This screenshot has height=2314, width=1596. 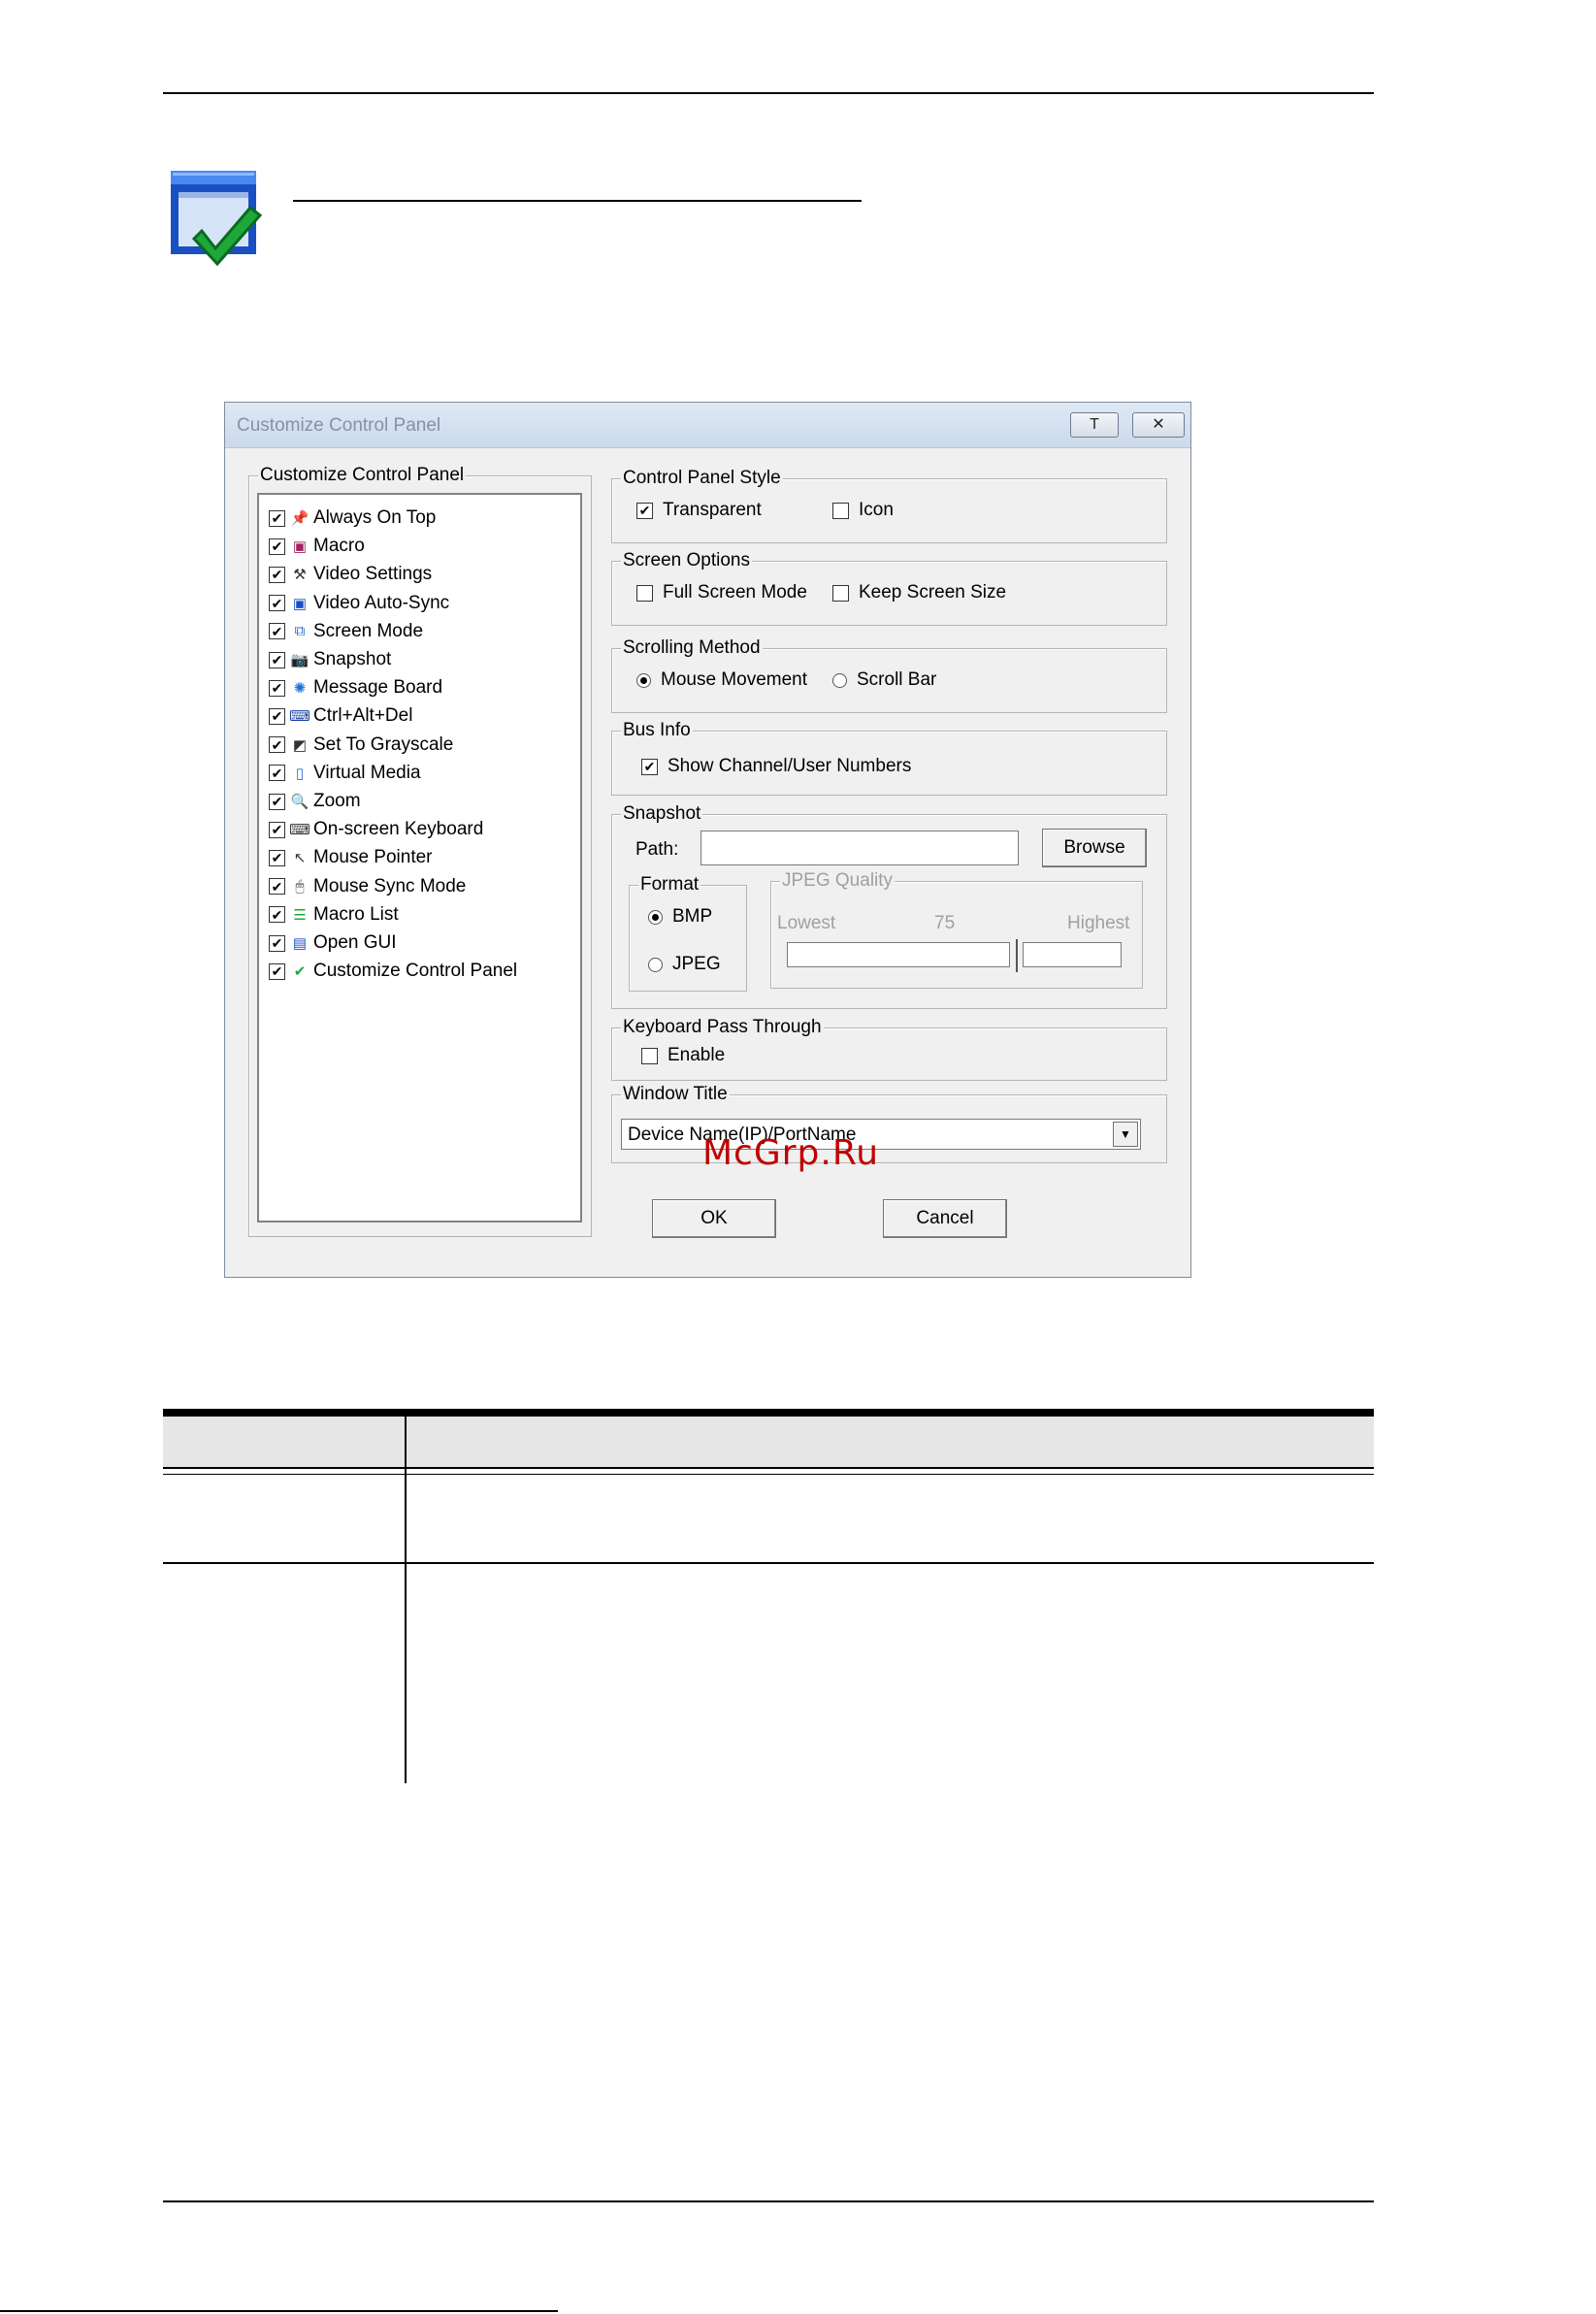 What do you see at coordinates (381, 603) in the screenshot?
I see `list-item-label: Video Auto-Sync` at bounding box center [381, 603].